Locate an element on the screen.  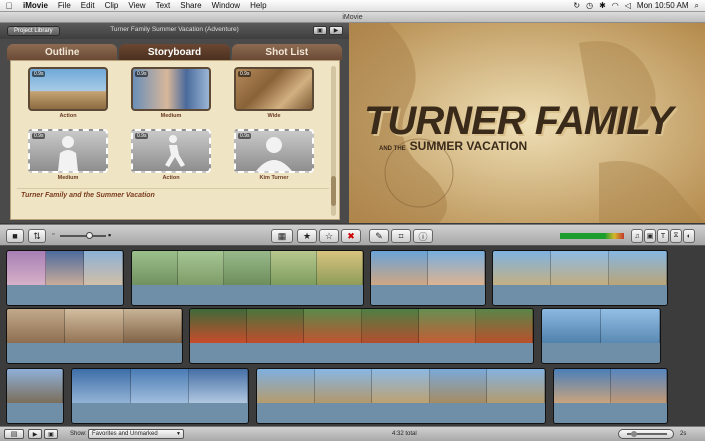
shot-slot: 0.9s Kim Turner is located at coordinates (274, 156).